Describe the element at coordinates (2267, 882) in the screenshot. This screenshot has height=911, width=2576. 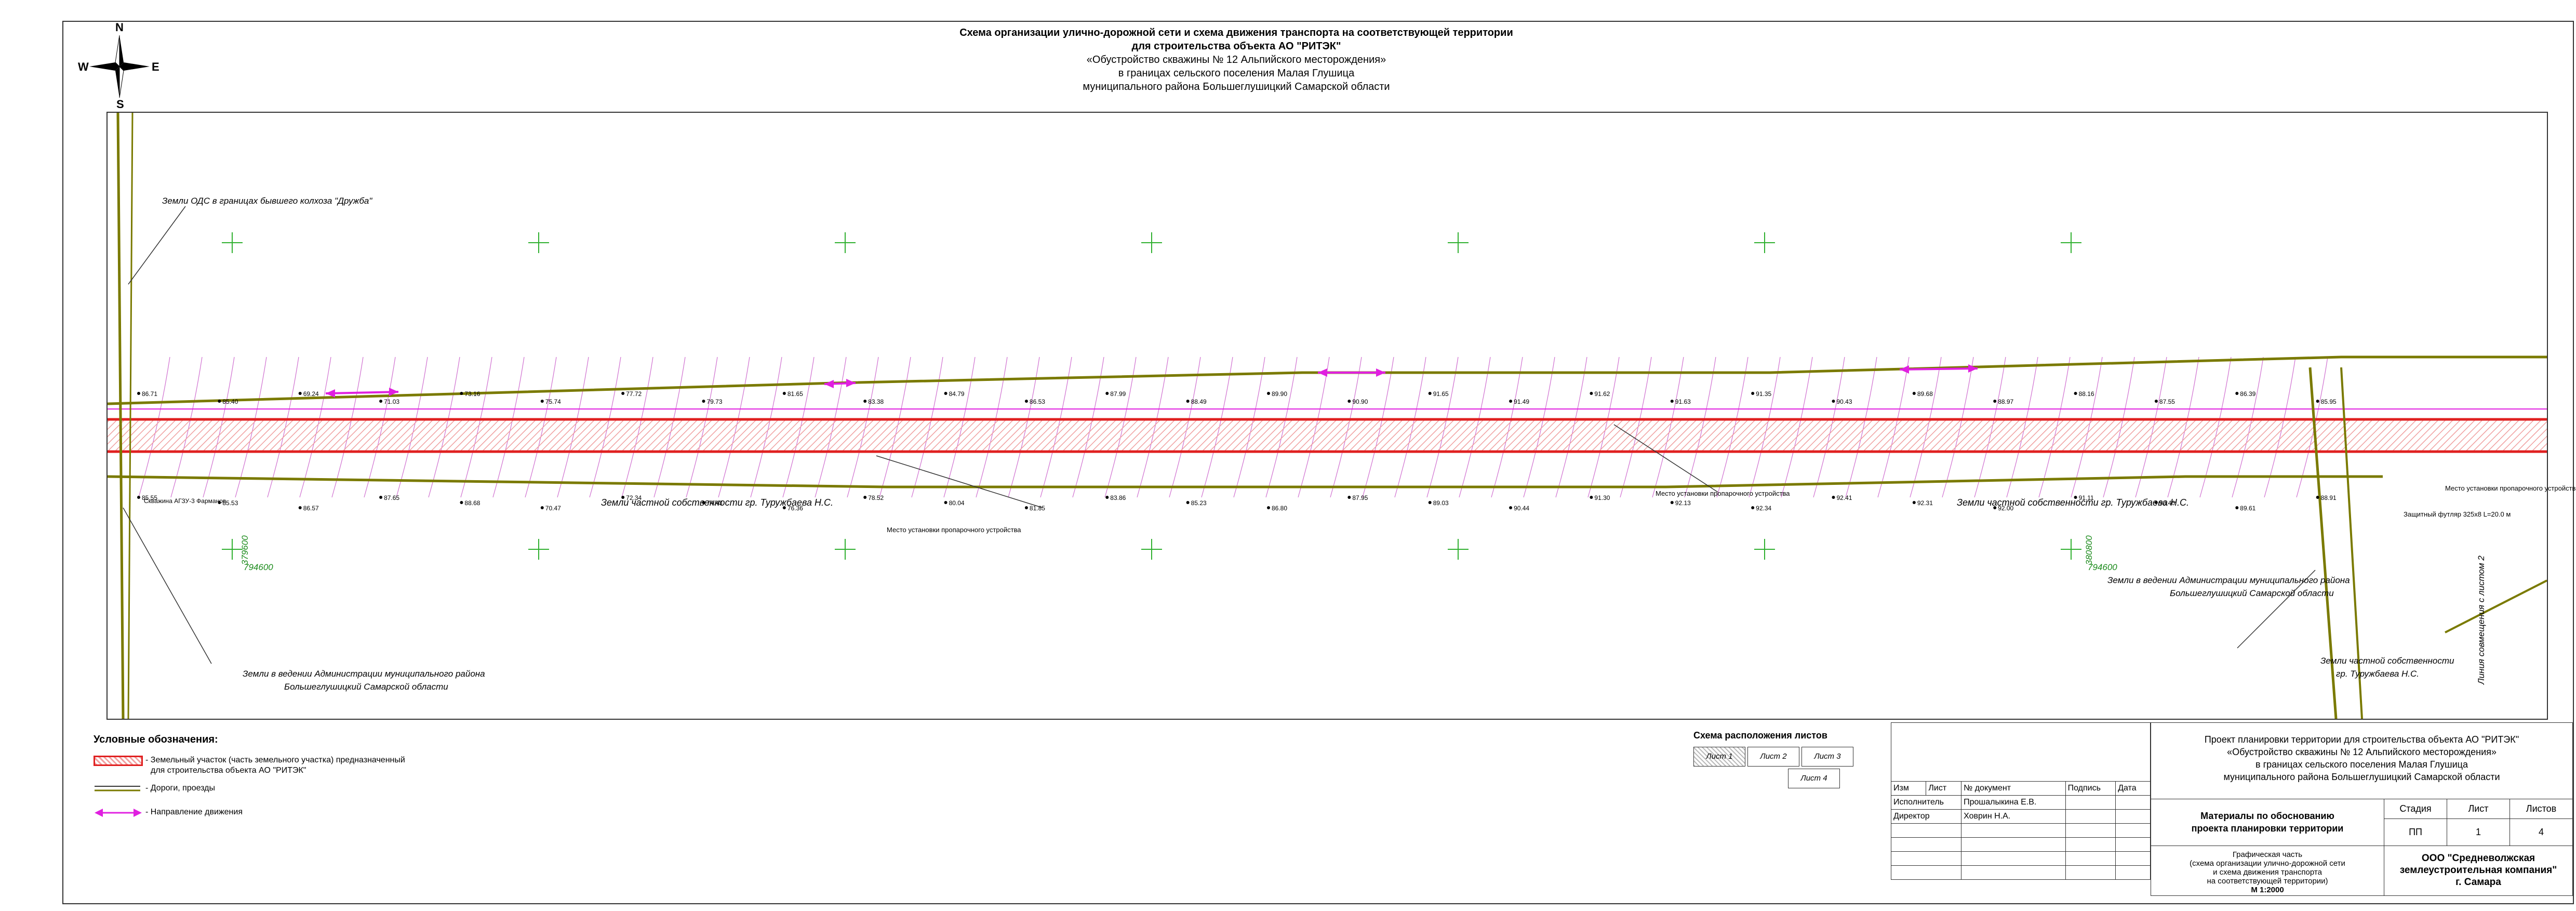
I see `stamp-graphic-line-4: на соответствующей территории)` at that location.